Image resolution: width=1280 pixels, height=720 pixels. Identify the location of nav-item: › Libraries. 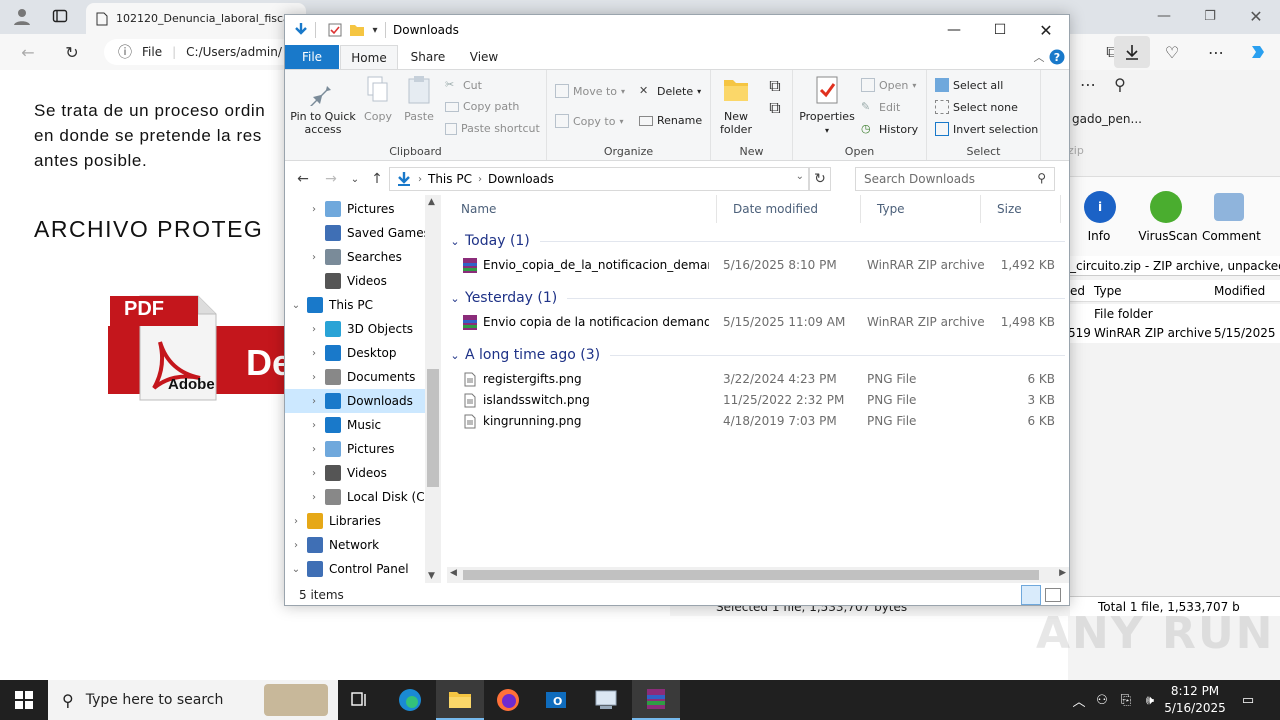
(355, 521).